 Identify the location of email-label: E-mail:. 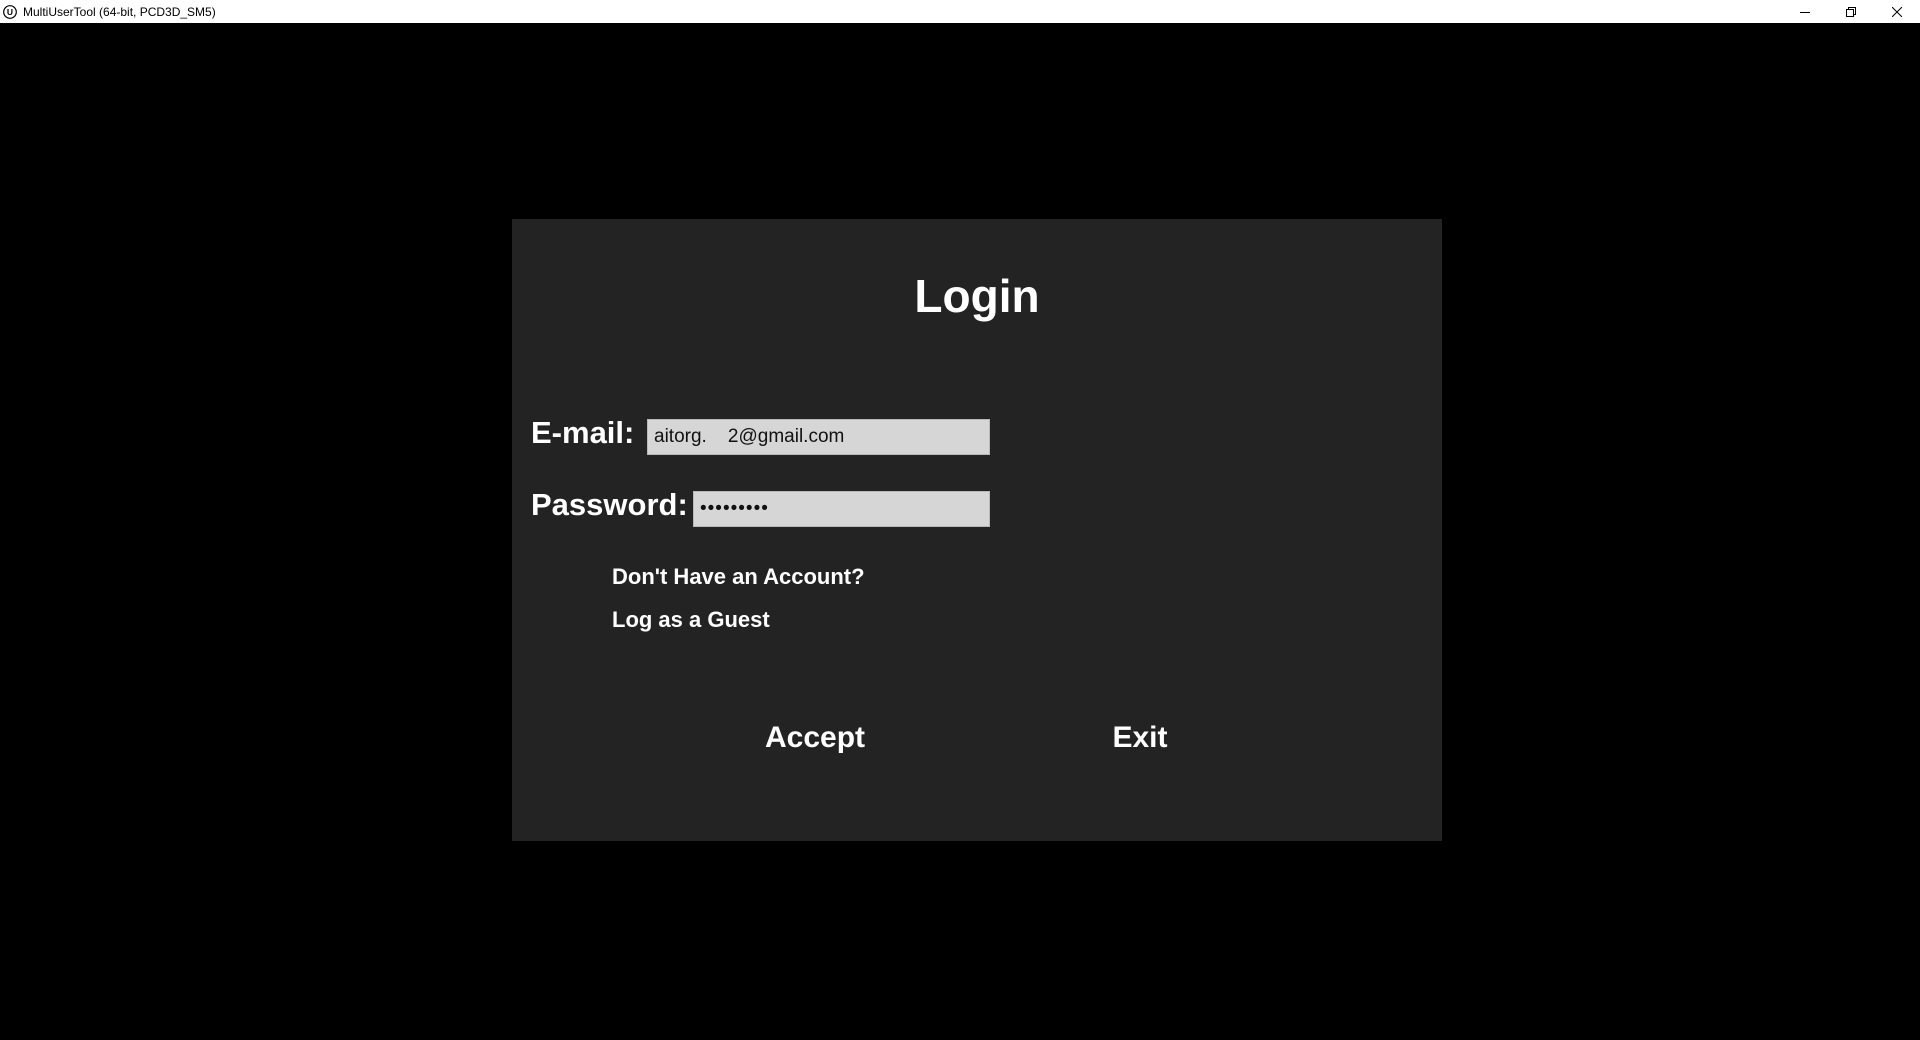
(583, 432).